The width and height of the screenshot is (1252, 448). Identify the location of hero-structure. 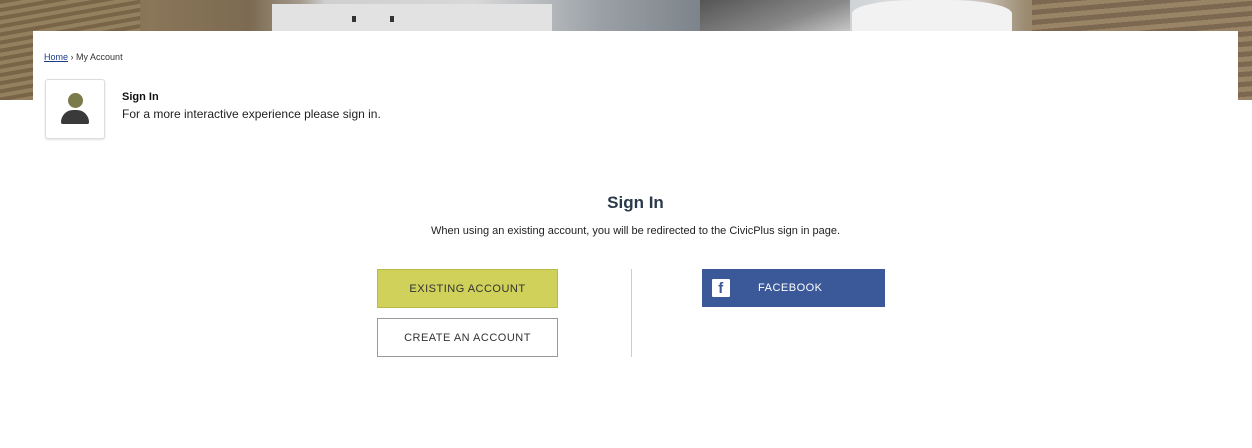
(775, 17).